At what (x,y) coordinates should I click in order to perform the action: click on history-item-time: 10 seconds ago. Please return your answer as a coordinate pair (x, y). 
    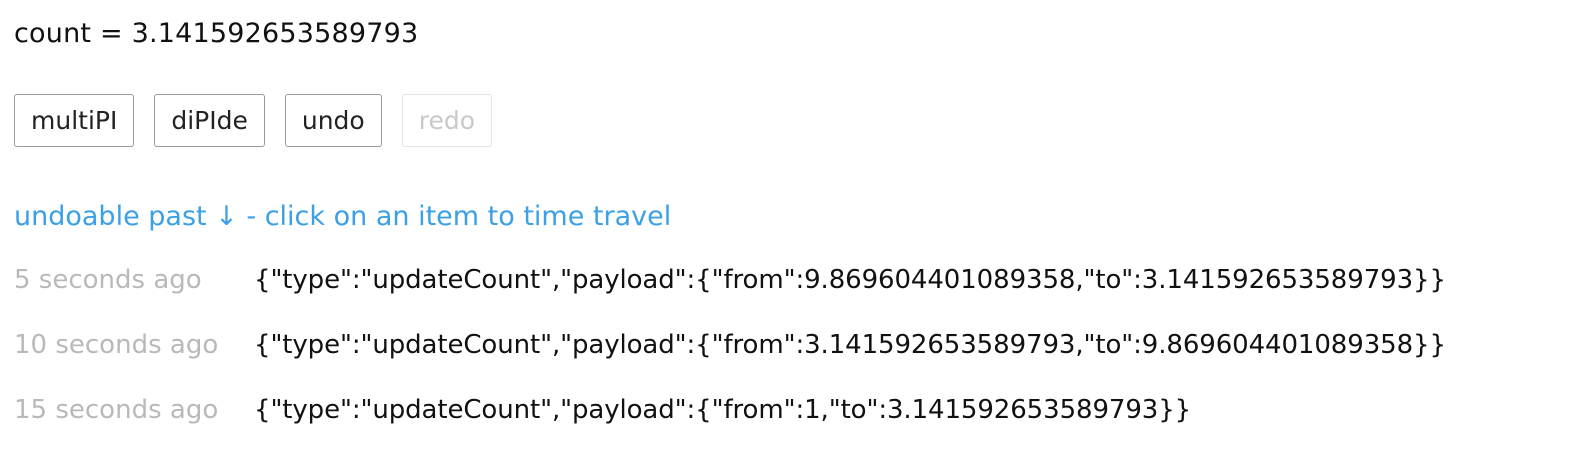
    Looking at the image, I should click on (116, 345).